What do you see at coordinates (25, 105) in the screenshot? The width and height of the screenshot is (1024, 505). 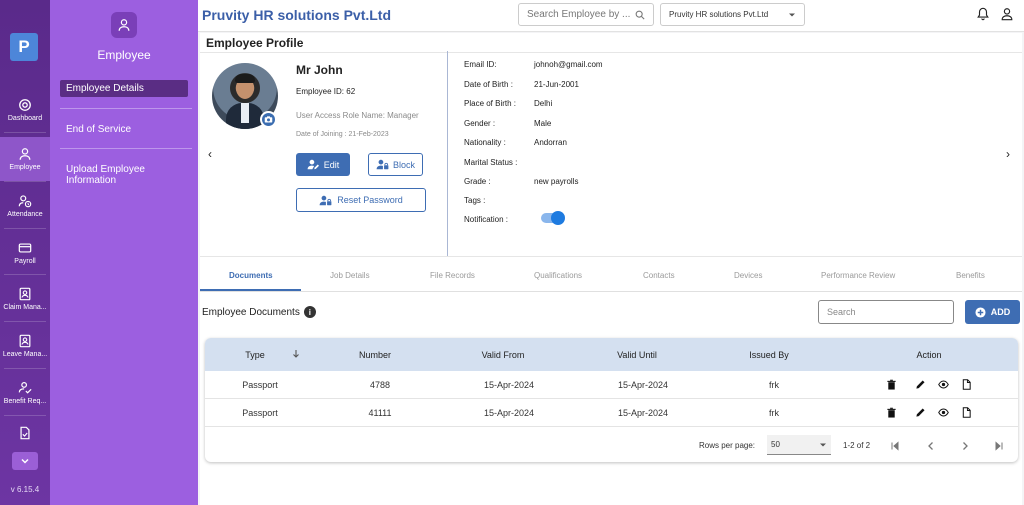 I see `dashboard-icon` at bounding box center [25, 105].